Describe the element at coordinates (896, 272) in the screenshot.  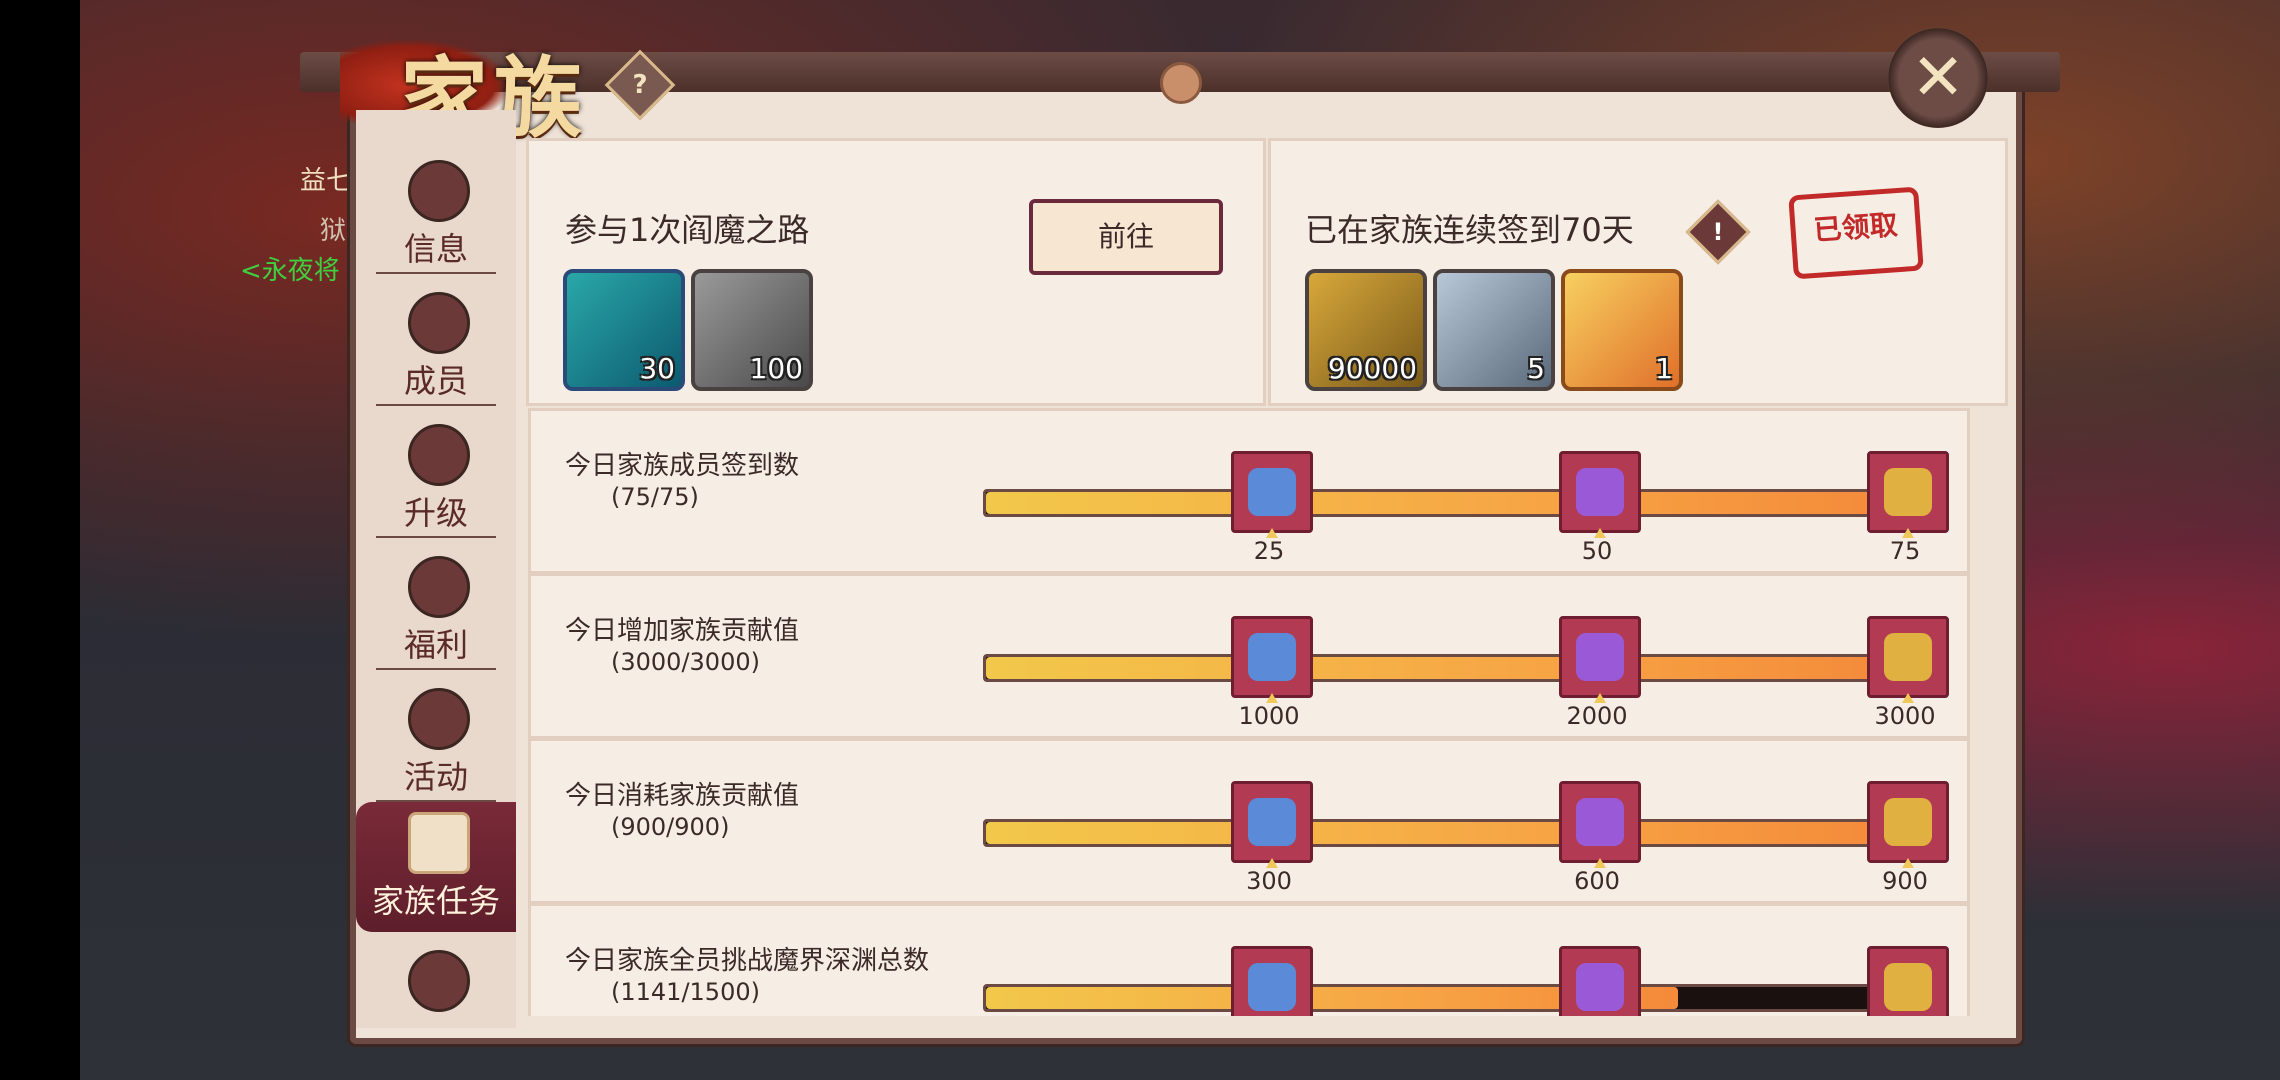
I see `task-card: 参与1次阎魔之路 前往 30 100` at that location.